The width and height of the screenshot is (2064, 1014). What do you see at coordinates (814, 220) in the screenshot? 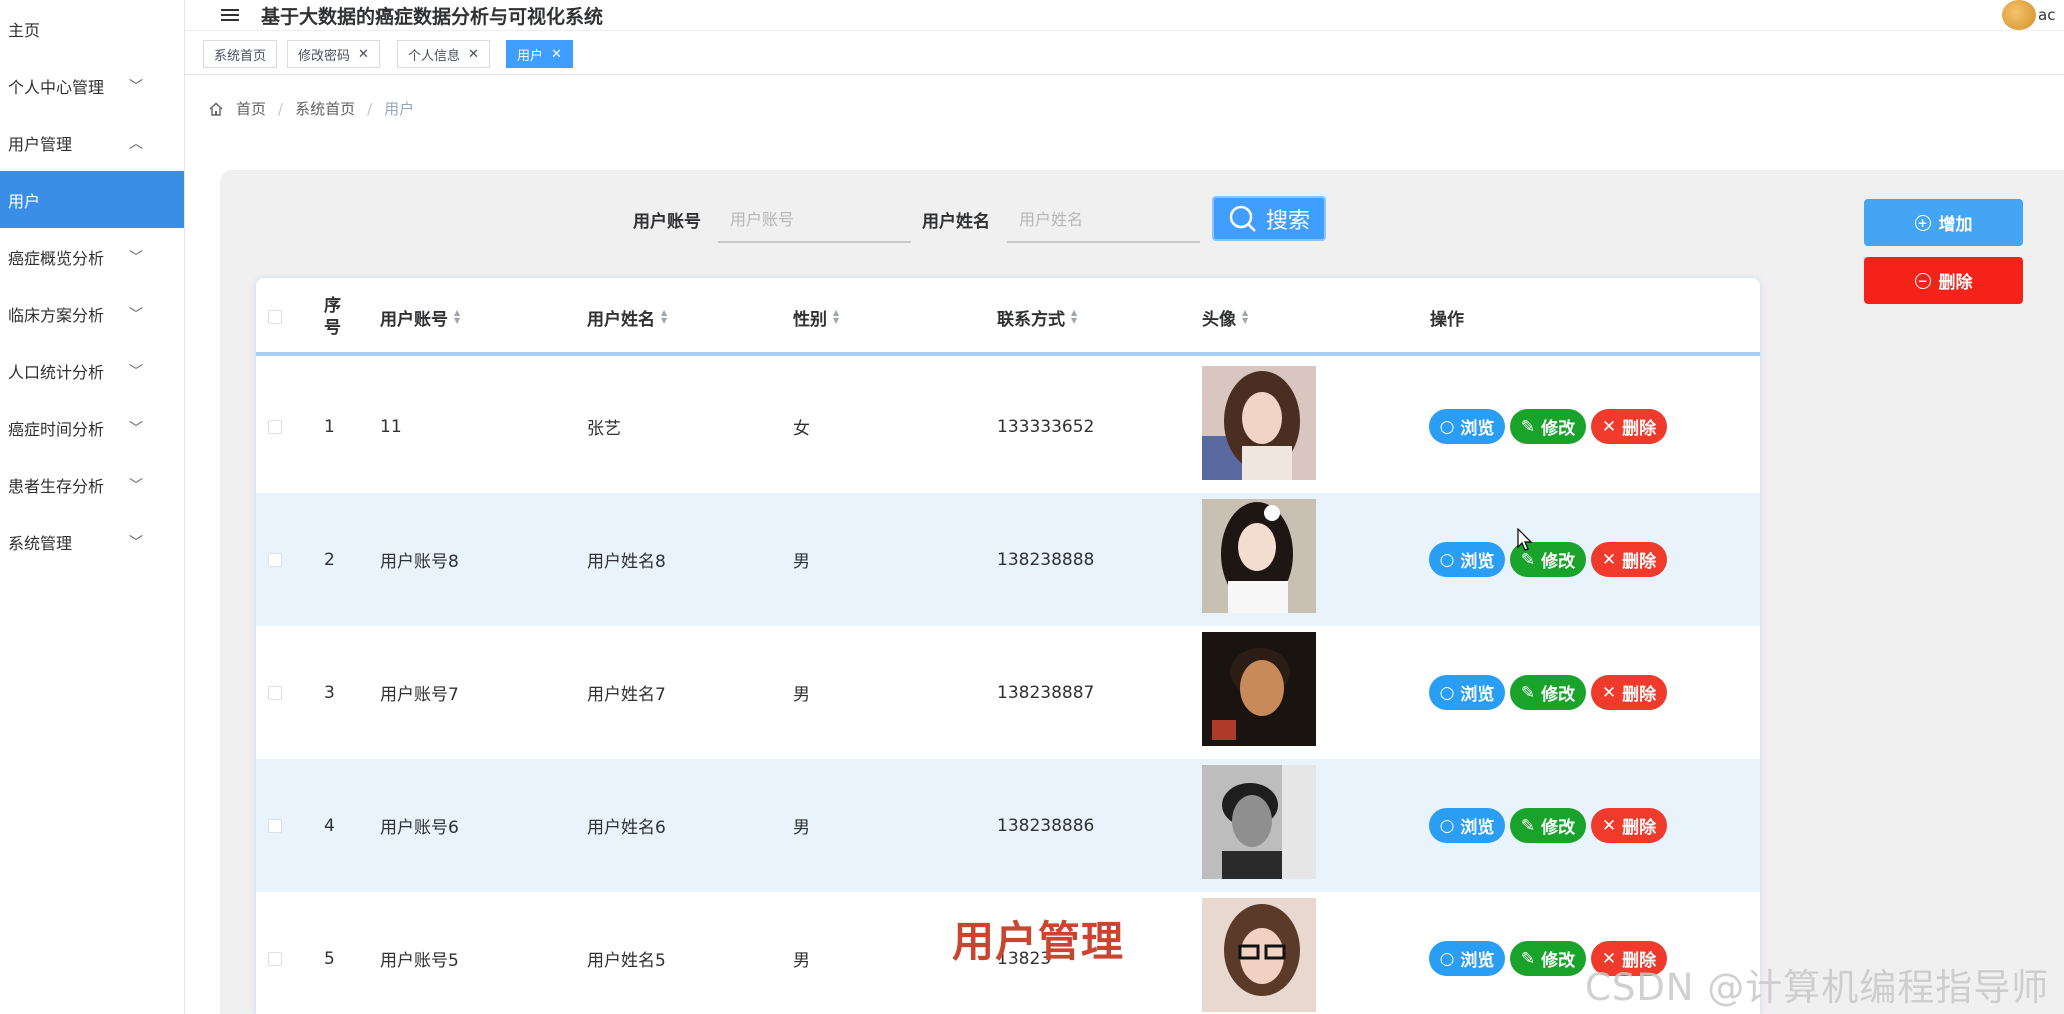
I see `account-search-input` at bounding box center [814, 220].